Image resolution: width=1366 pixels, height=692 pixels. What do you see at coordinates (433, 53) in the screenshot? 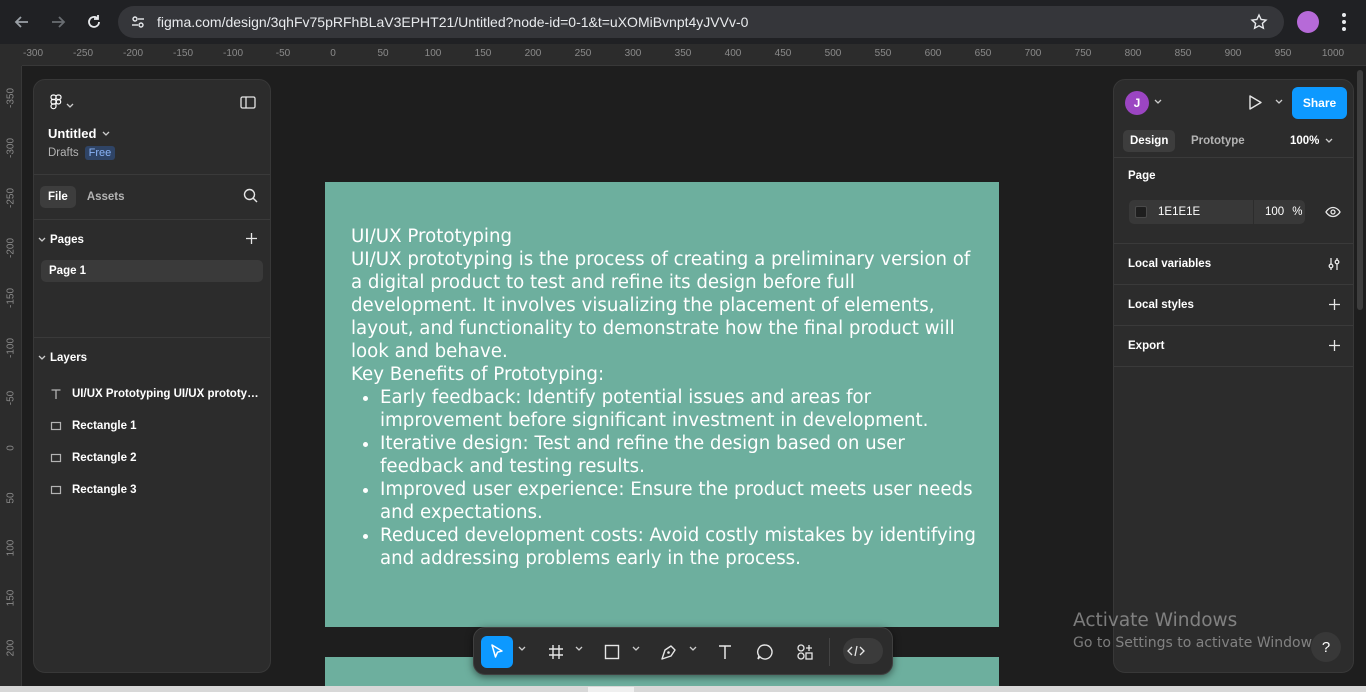
I see `ruler-tick-label: 100` at bounding box center [433, 53].